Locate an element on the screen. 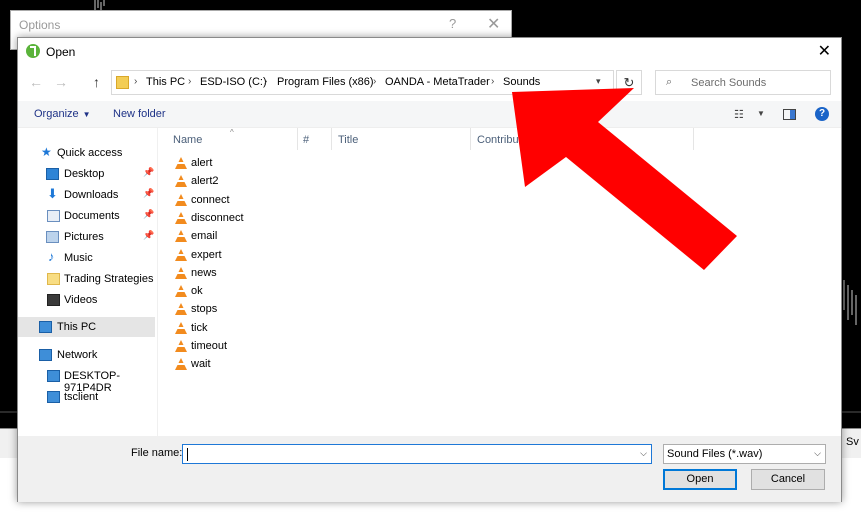 The height and width of the screenshot is (522, 861). annotation-arrow is located at coordinates (624, 179).